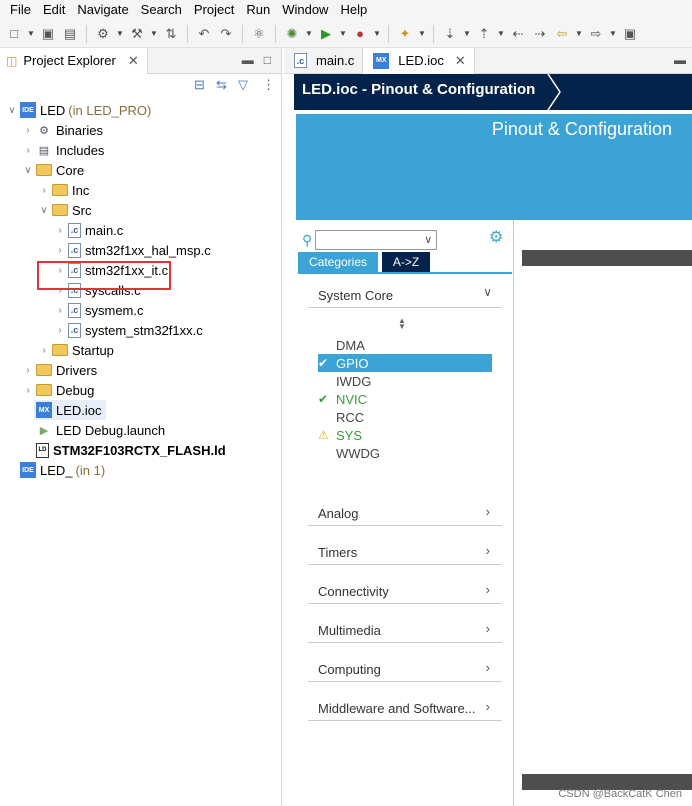 Image resolution: width=692 pixels, height=806 pixels. What do you see at coordinates (405, 34) in the screenshot?
I see `wand-icon: ✦` at bounding box center [405, 34].